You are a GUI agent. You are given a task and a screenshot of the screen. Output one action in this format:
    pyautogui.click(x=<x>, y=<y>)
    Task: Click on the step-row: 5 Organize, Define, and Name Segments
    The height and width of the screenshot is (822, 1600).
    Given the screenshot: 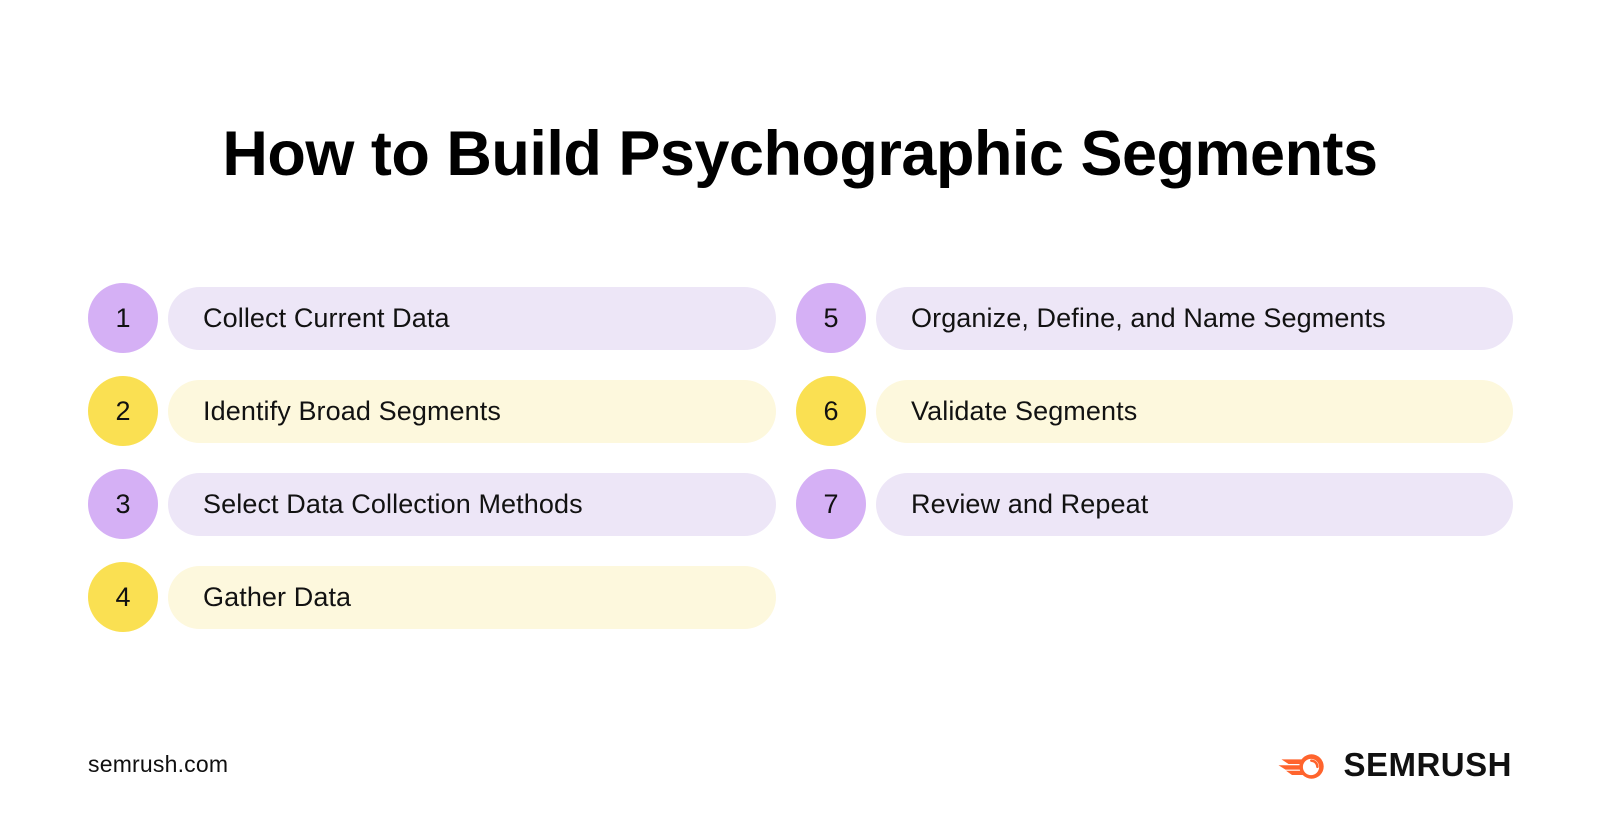 What is the action you would take?
    pyautogui.click(x=1154, y=318)
    